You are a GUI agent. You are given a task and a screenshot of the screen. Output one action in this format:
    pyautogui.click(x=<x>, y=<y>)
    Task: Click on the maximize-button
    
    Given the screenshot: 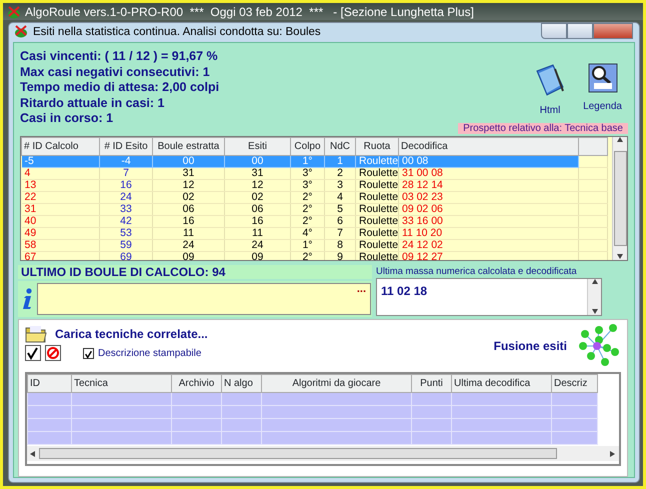 What is the action you would take?
    pyautogui.click(x=580, y=30)
    